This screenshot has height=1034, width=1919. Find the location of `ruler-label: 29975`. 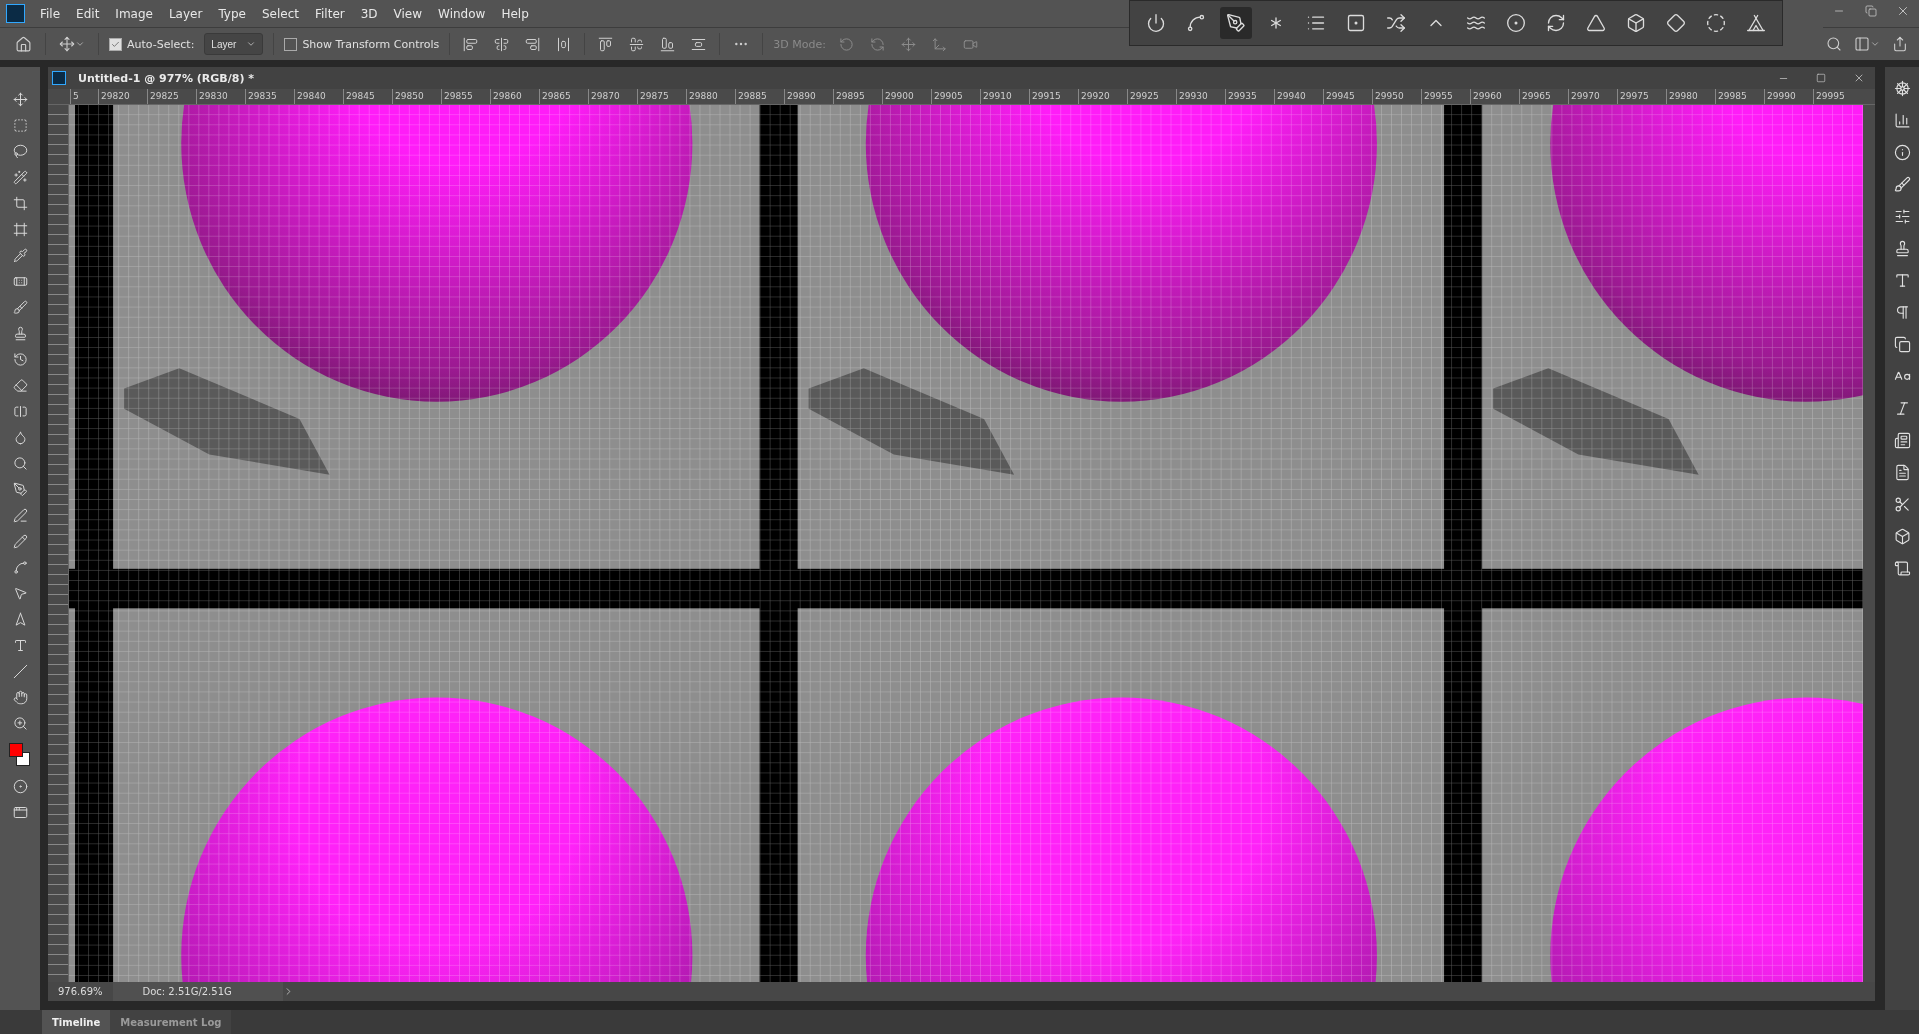

ruler-label: 29975 is located at coordinates (1641, 96).